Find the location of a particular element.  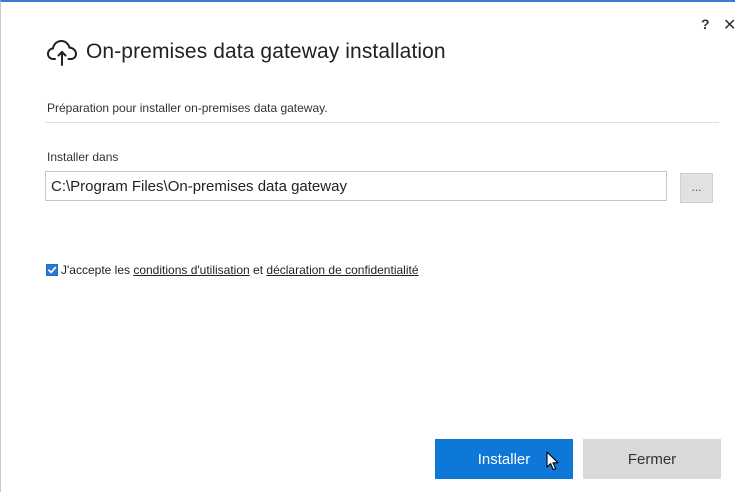

dialog-header: On-premises data gateway installation is located at coordinates (246, 52).